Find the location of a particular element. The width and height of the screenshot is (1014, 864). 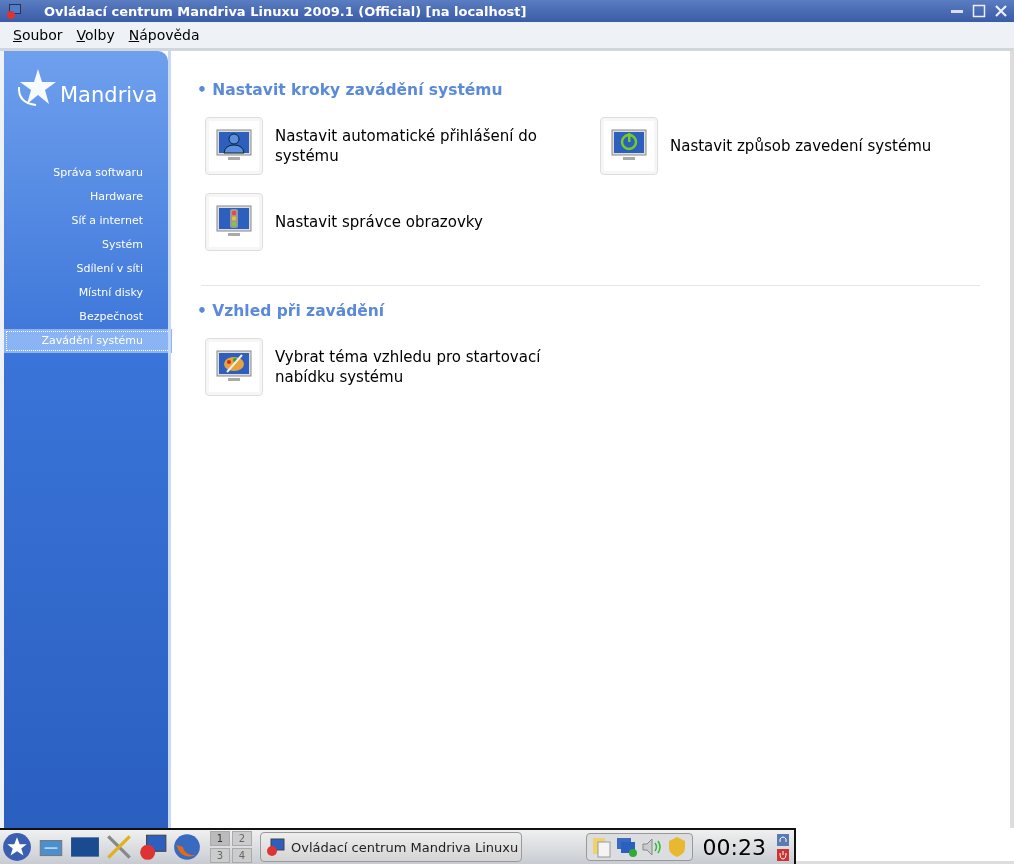

lock-icon is located at coordinates (783, 839).